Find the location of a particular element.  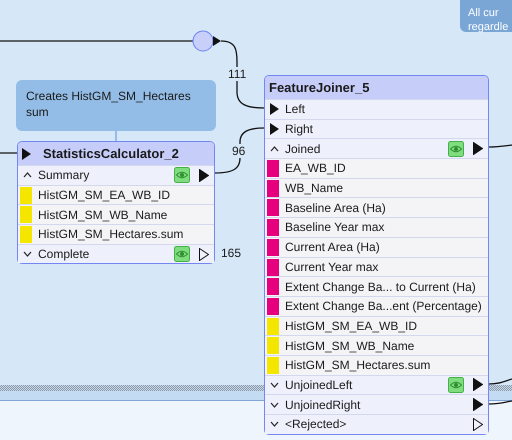

attribute-label: Baseline Year max is located at coordinates (334, 227).